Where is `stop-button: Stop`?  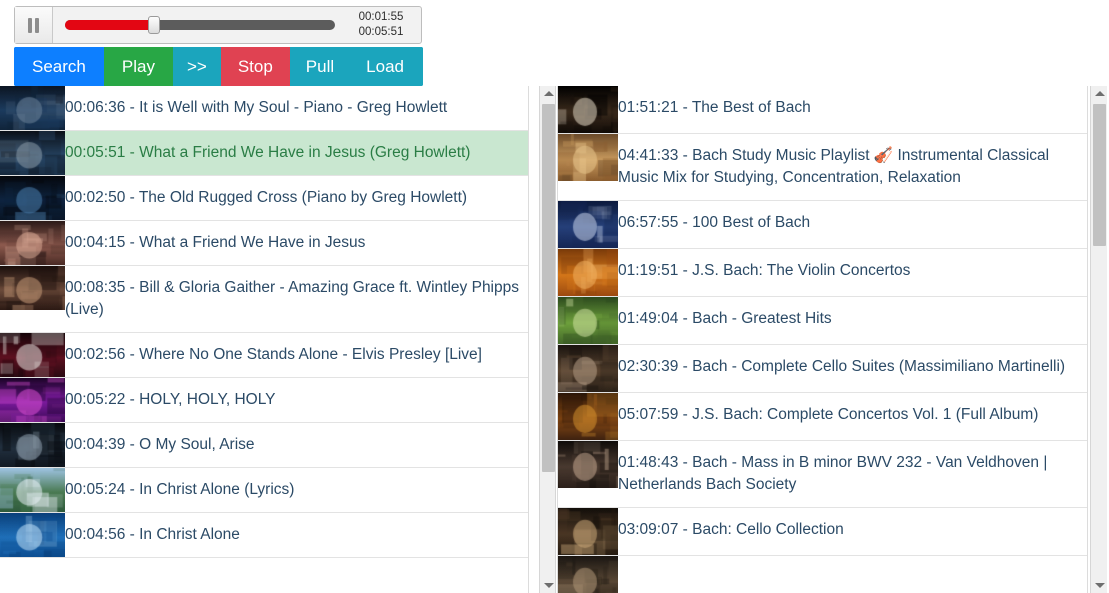 stop-button: Stop is located at coordinates (255, 66).